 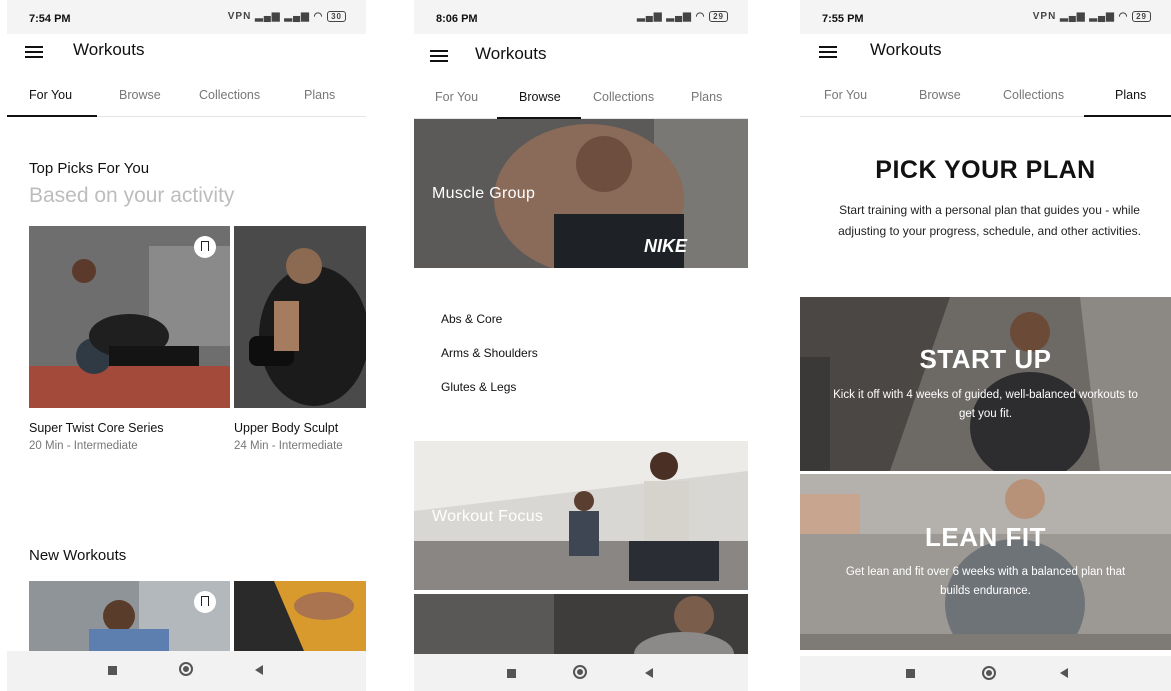 What do you see at coordinates (489, 353) in the screenshot?
I see `muscle-group-item: Arms & Shoulders` at bounding box center [489, 353].